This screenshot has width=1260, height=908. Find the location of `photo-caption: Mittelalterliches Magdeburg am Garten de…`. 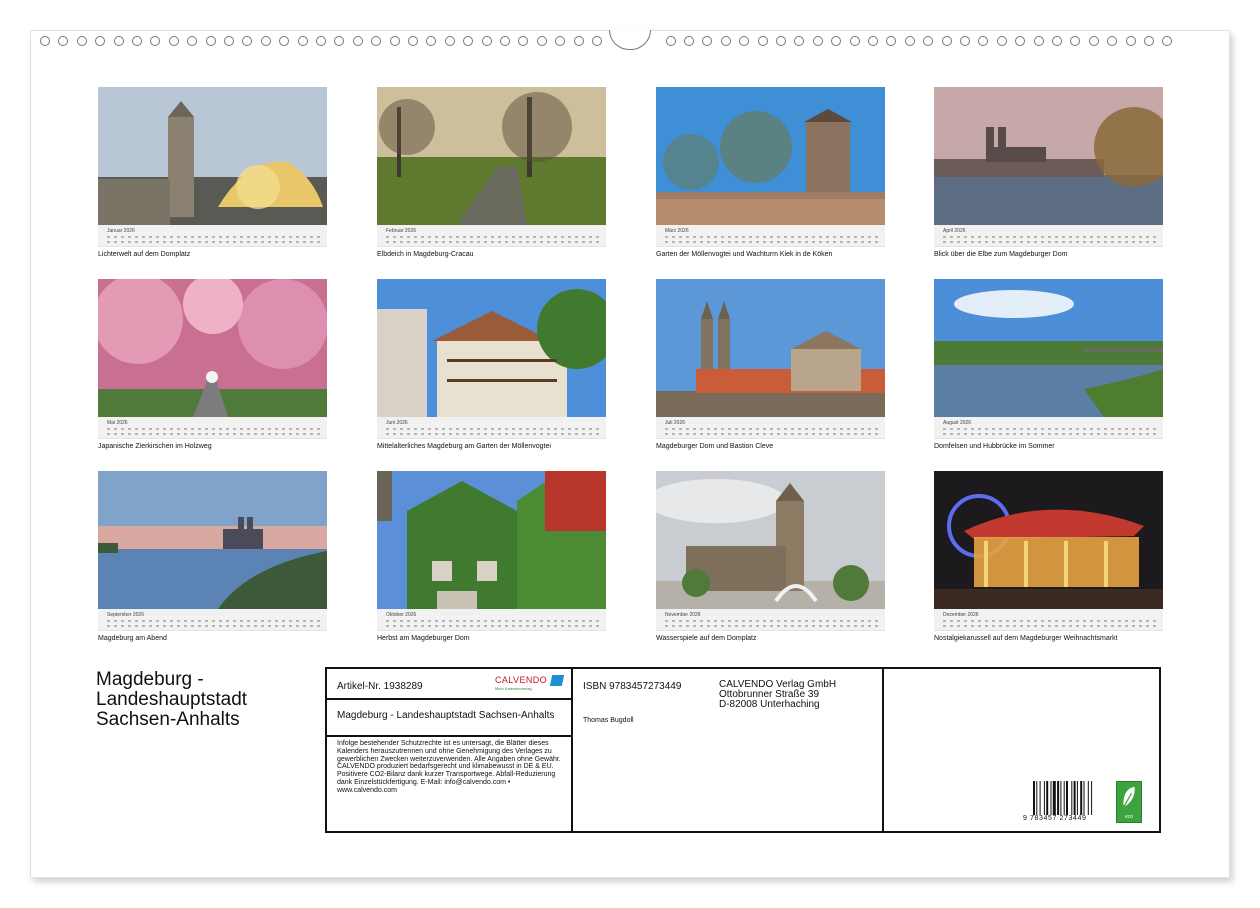

photo-caption: Mittelalterliches Magdeburg am Garten de… is located at coordinates (464, 446).